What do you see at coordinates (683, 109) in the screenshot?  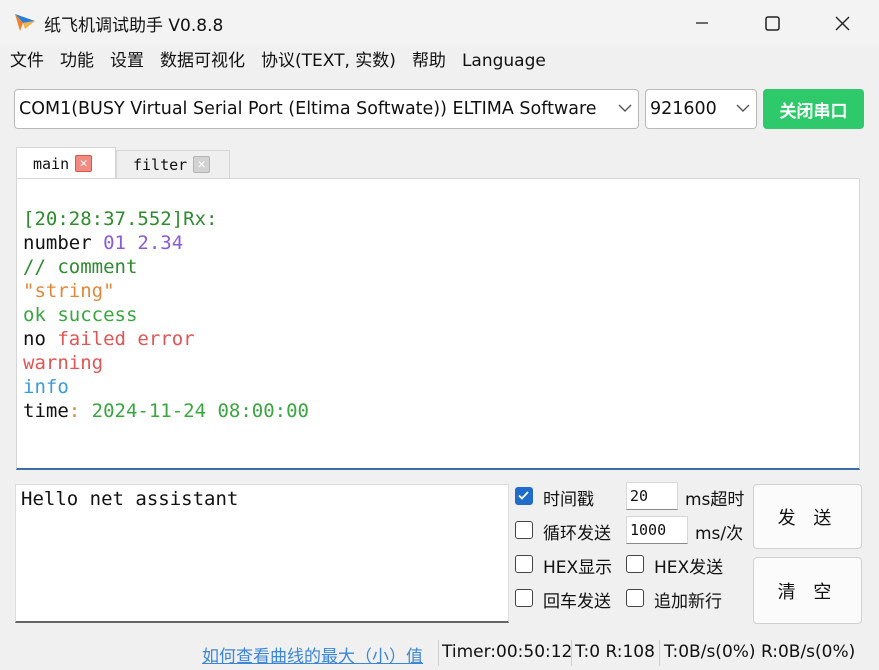 I see `baud-select-value: 921600` at bounding box center [683, 109].